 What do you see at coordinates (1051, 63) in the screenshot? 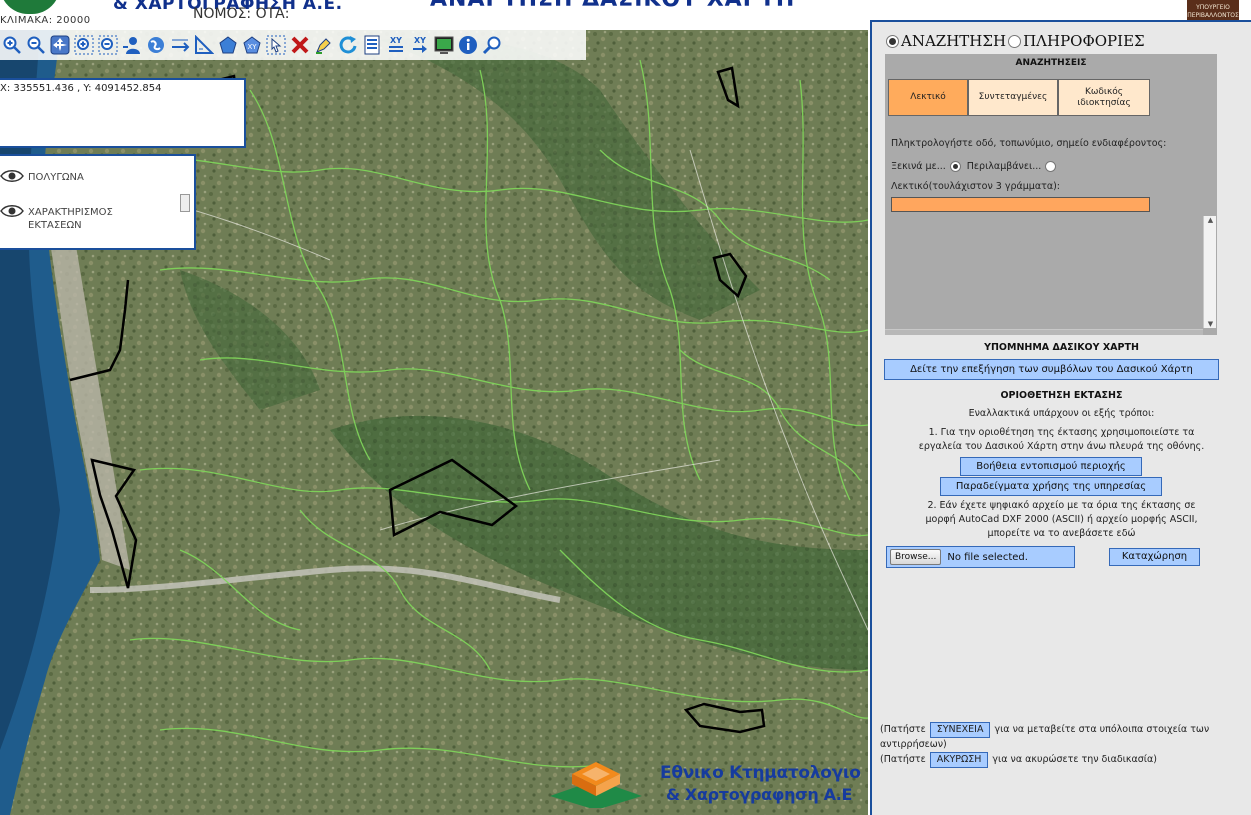
I see `search-title: ΑΝΑΖΗΤΗΣΕΙΣ` at bounding box center [1051, 63].